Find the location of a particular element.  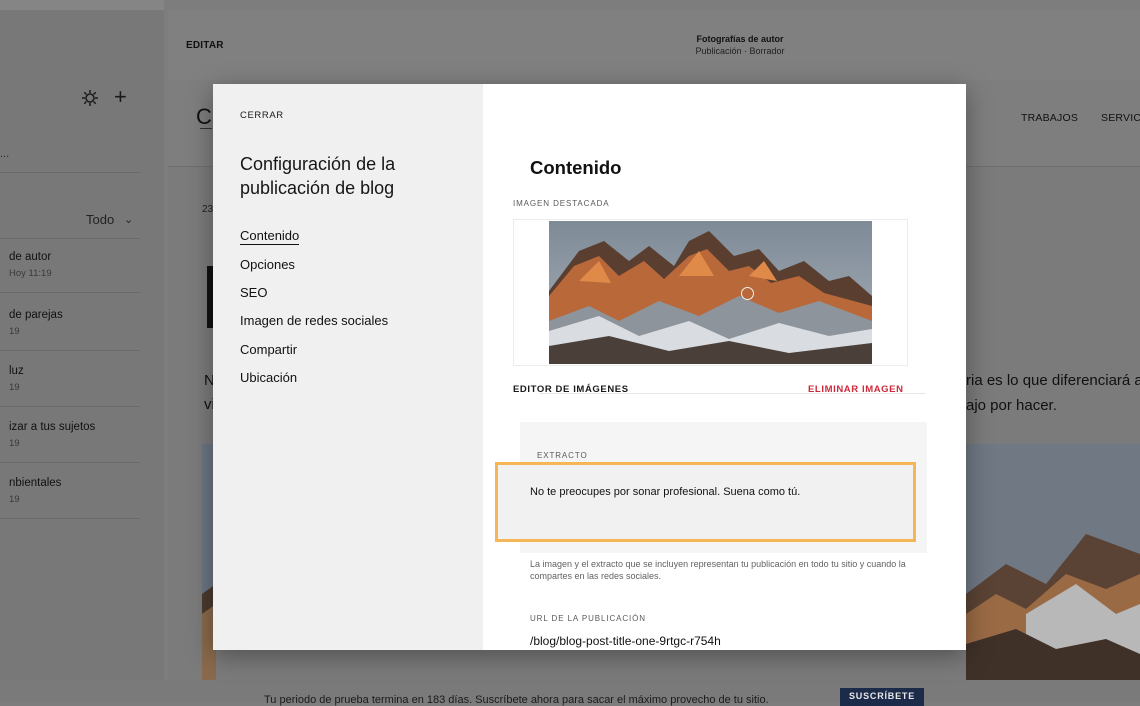

menu-item-social-image: Imagen de redes sociales is located at coordinates (314, 320).